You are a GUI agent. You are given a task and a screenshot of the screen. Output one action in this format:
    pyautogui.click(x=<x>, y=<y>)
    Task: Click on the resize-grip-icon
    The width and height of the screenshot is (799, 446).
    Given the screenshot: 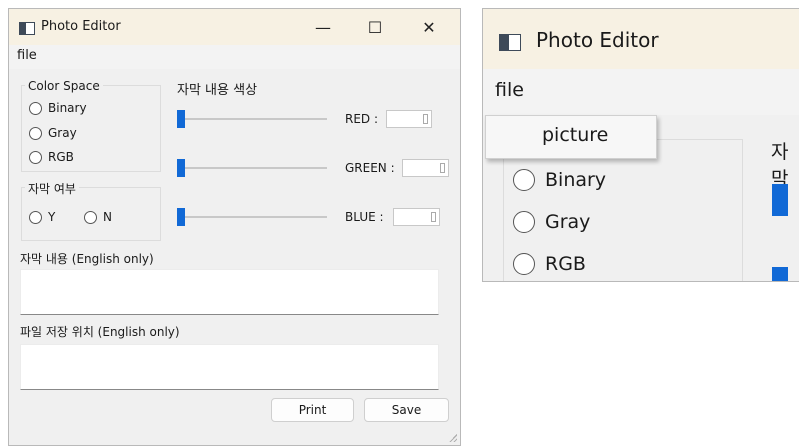 What is the action you would take?
    pyautogui.click(x=453, y=438)
    